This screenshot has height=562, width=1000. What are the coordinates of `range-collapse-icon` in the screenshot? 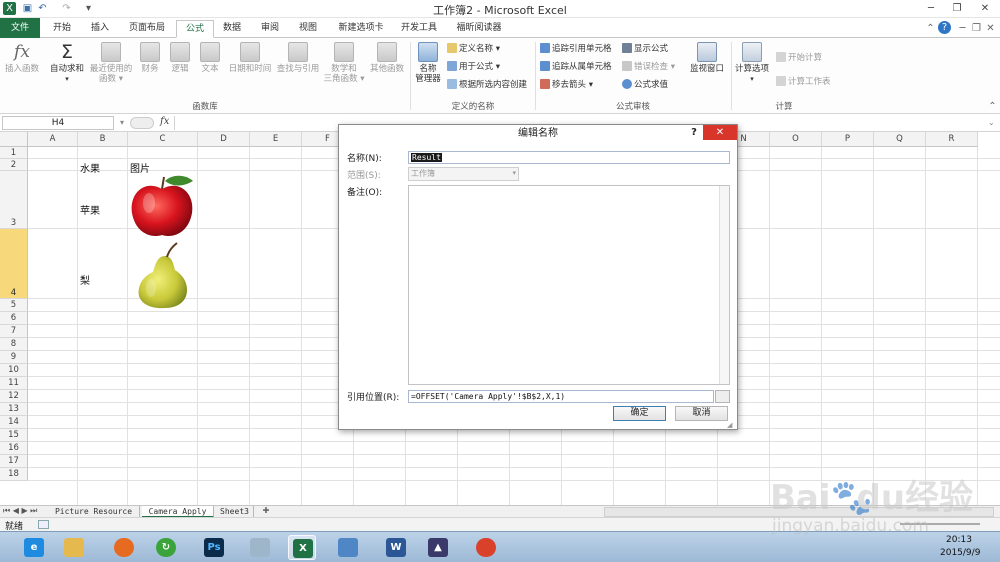 It's located at (722, 396).